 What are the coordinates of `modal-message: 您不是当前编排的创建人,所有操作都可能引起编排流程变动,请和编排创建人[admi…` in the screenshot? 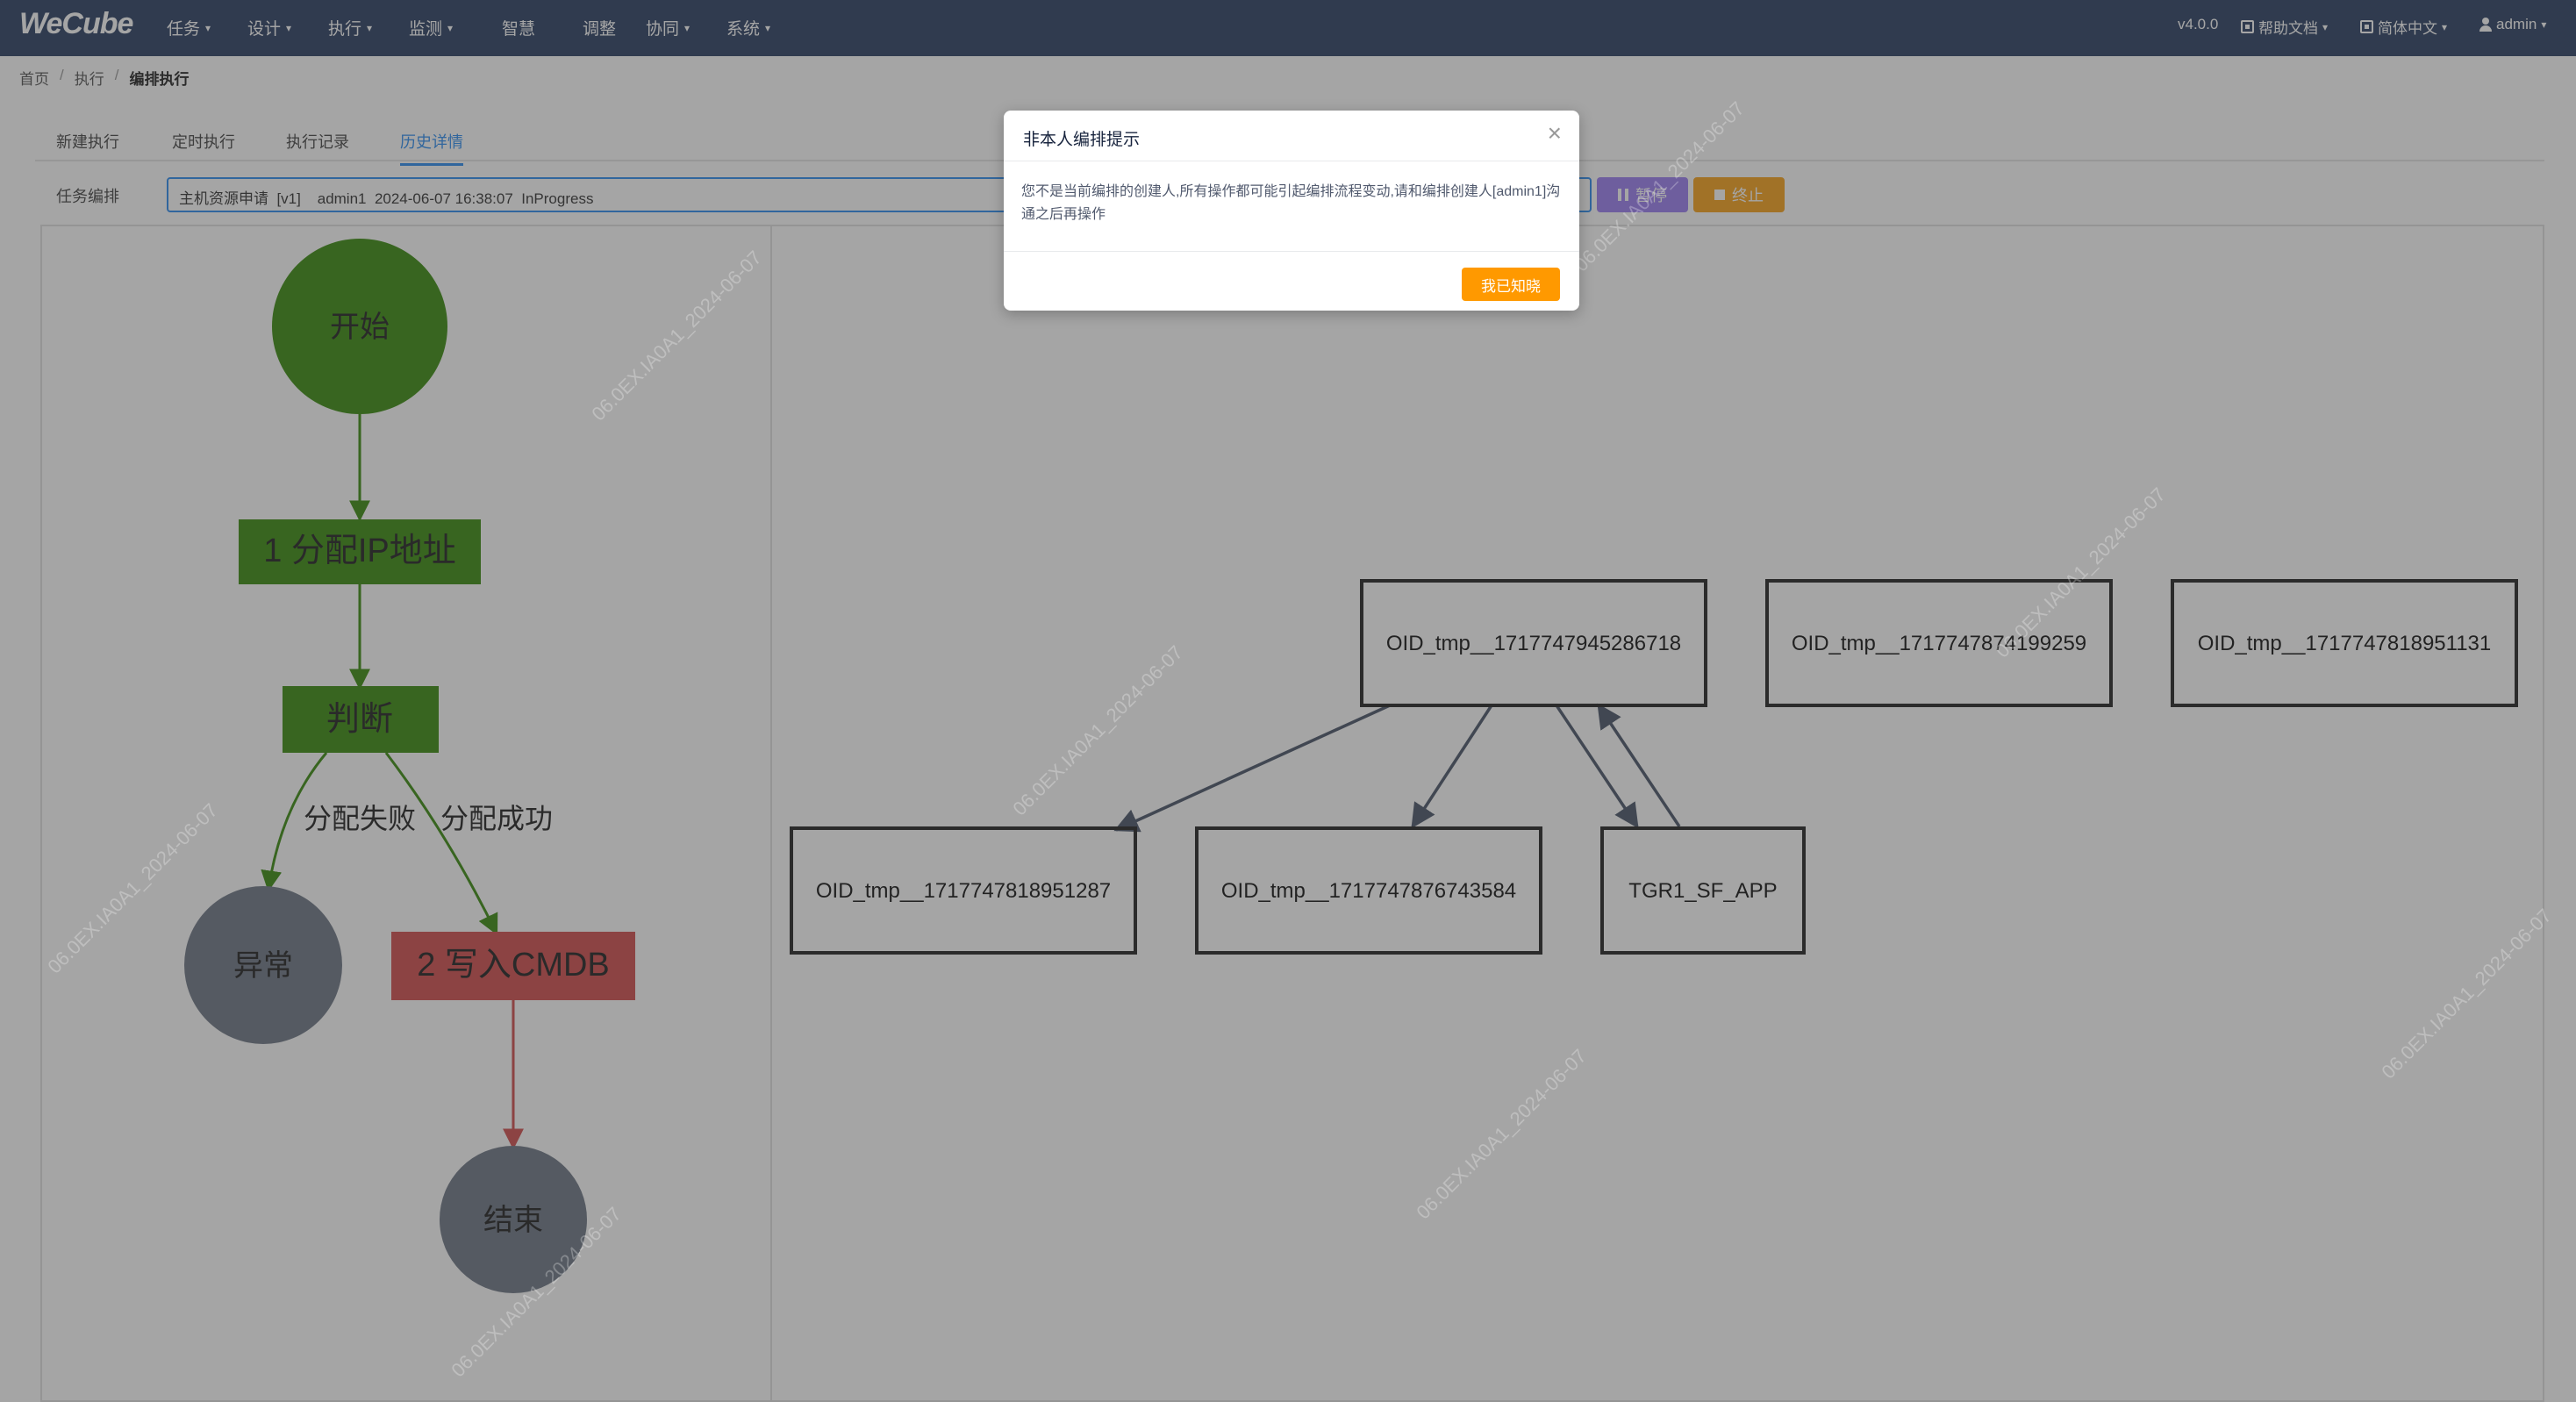 It's located at (1291, 203).